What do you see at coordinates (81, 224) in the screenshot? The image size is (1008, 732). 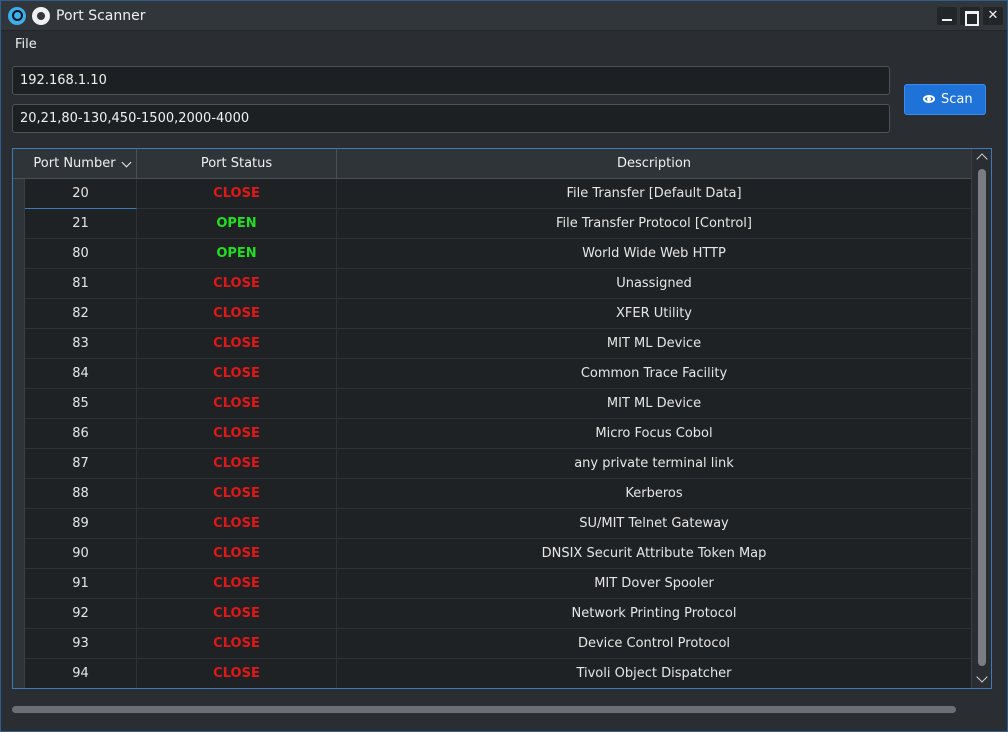 I see `cell-port-number: 21` at bounding box center [81, 224].